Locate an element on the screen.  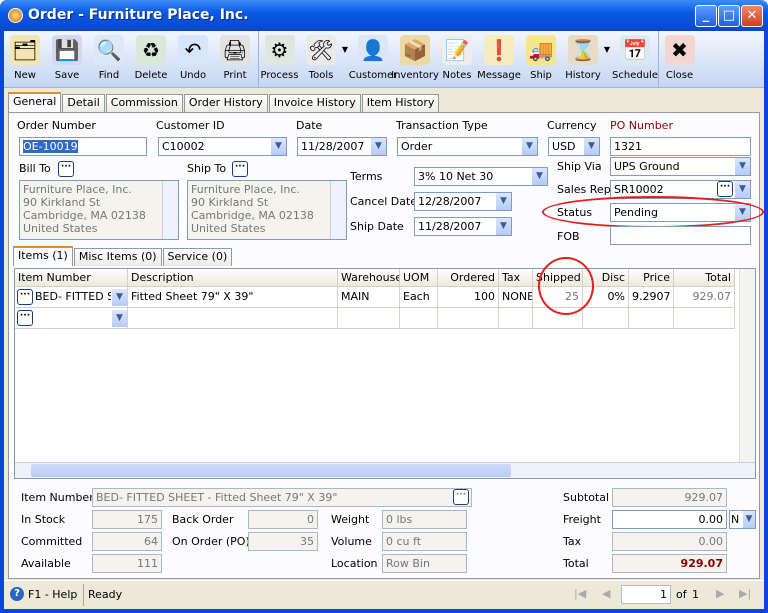
bill-to-lookup-button: ··· is located at coordinates (66, 169).